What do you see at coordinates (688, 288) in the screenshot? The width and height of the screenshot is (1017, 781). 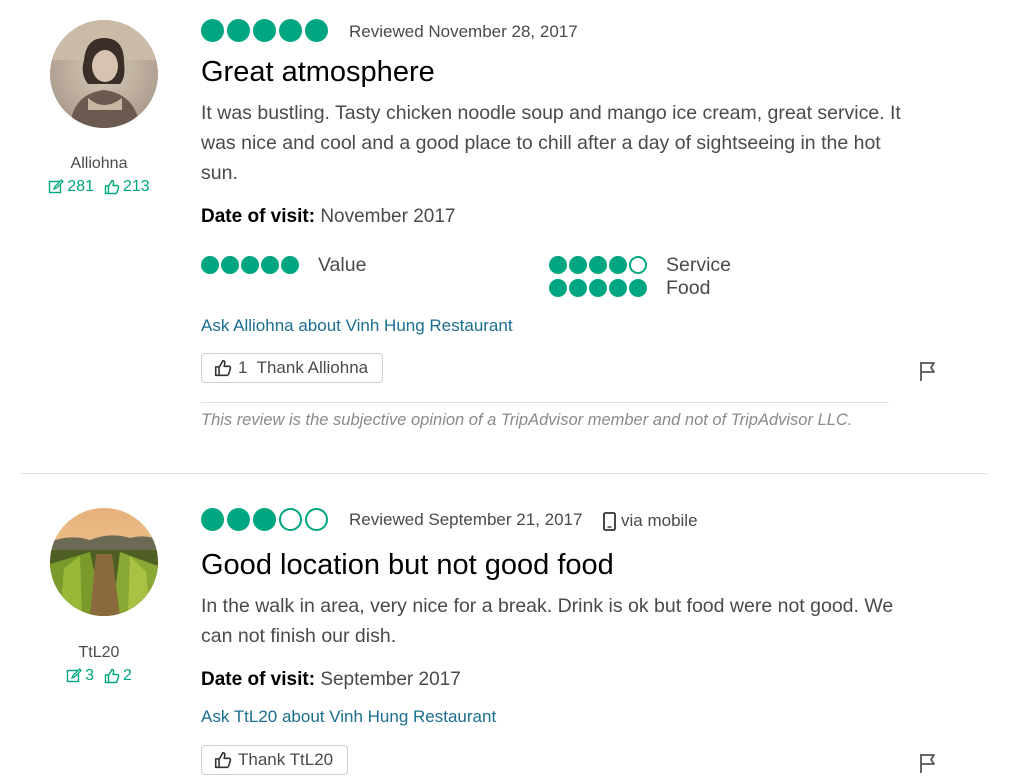 I see `subrating-label-food: Food` at bounding box center [688, 288].